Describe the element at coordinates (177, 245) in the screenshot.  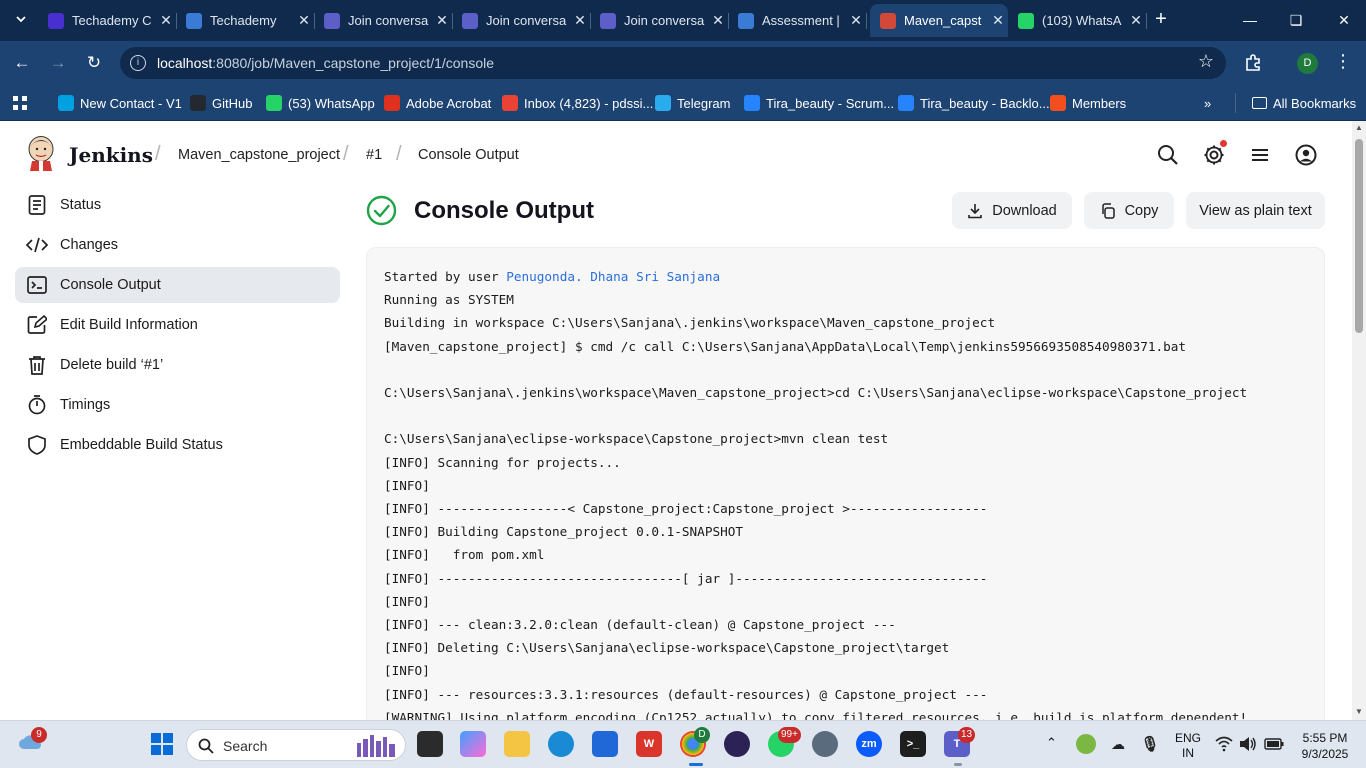
I see `sidebar-item: Changes` at that location.